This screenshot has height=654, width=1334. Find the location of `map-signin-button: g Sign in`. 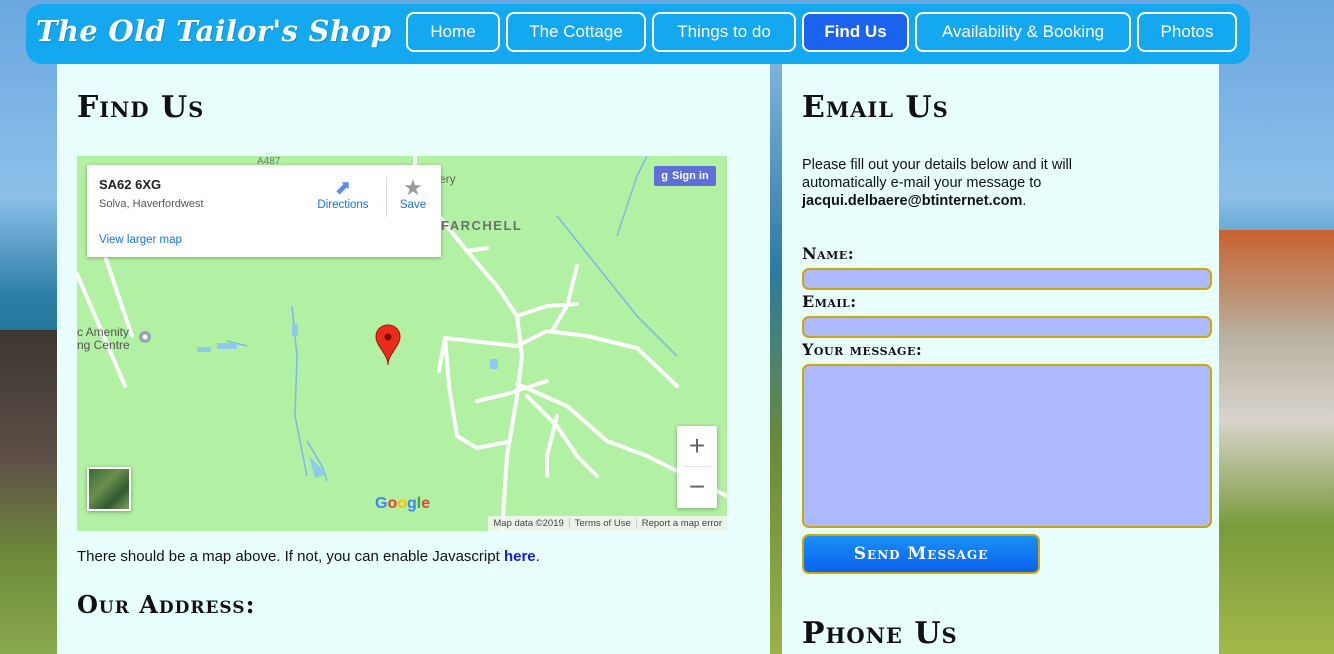

map-signin-button: g Sign in is located at coordinates (685, 176).